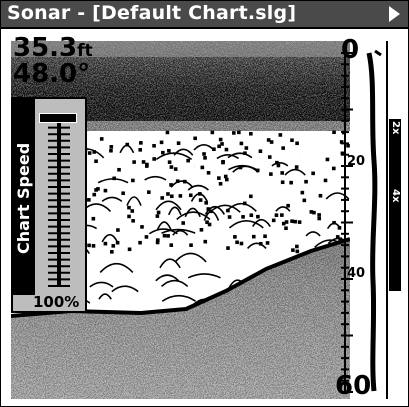  Describe the element at coordinates (356, 273) in the screenshot. I see `depth-scale-40: 40` at that location.